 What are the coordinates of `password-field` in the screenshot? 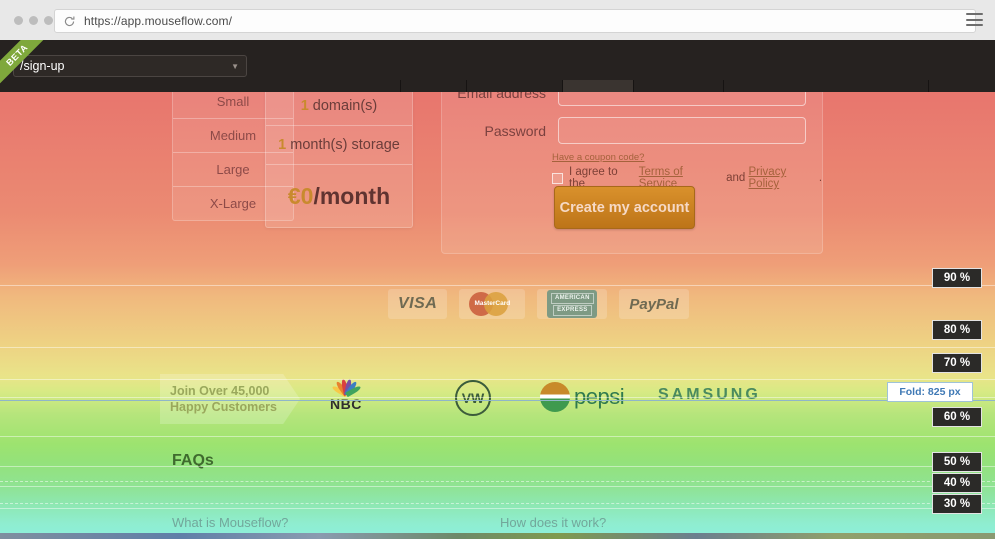 It's located at (682, 130).